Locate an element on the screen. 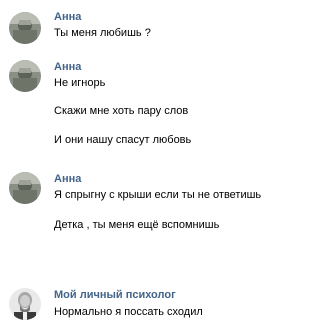 The width and height of the screenshot is (320, 333). message-text: Не игнорь is located at coordinates (80, 83).